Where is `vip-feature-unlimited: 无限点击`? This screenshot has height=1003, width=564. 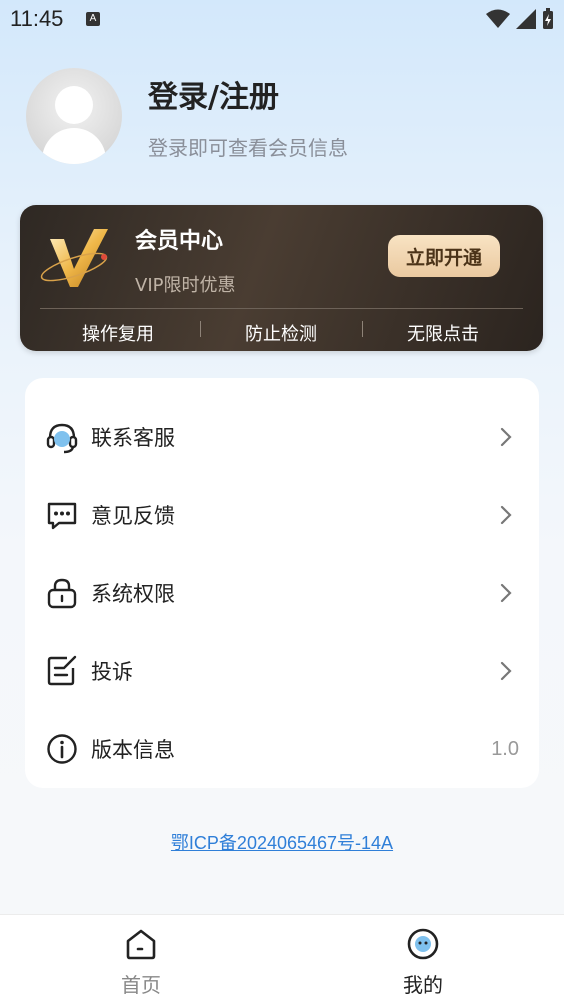
vip-feature-unlimited: 无限点击 is located at coordinates (443, 334).